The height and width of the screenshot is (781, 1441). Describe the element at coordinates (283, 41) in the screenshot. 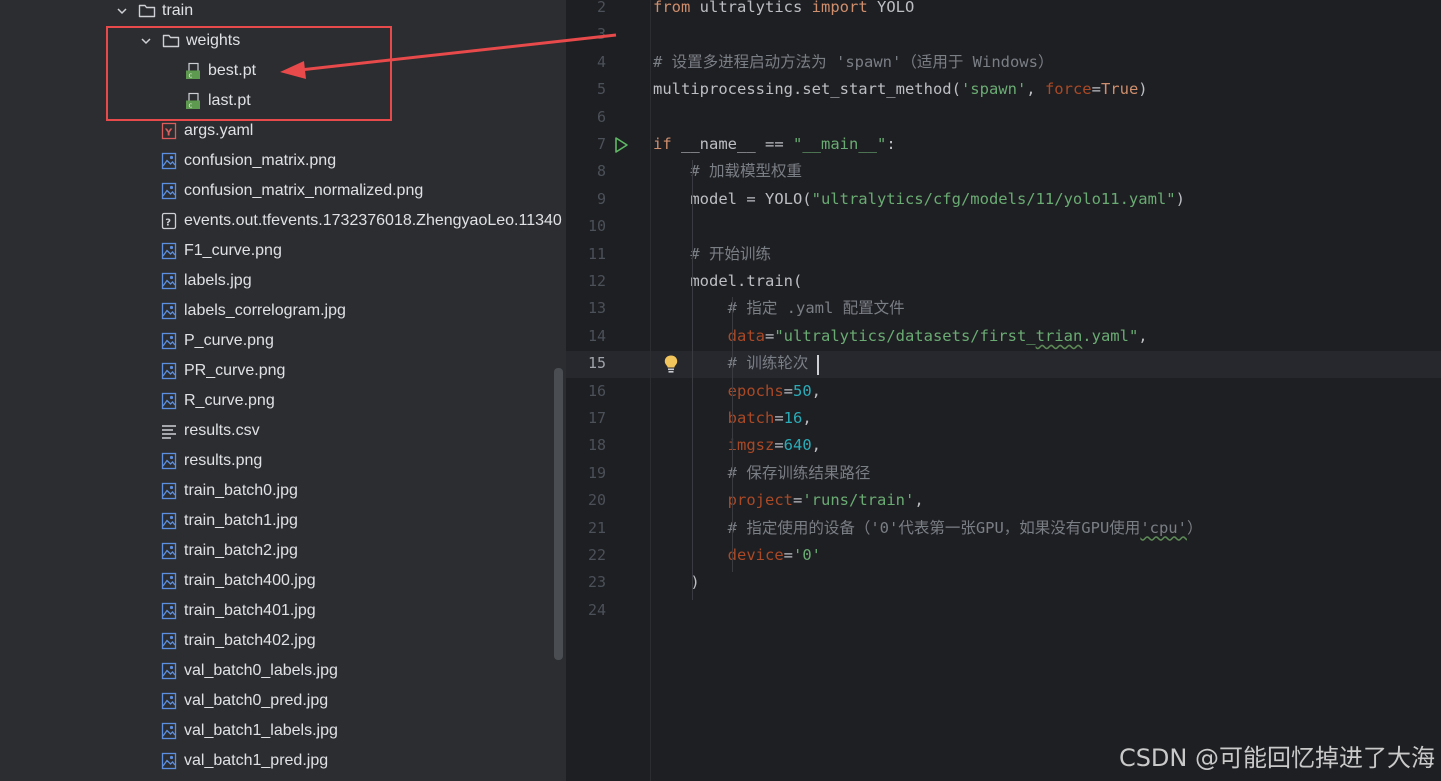

I see `tree-item: weights` at that location.